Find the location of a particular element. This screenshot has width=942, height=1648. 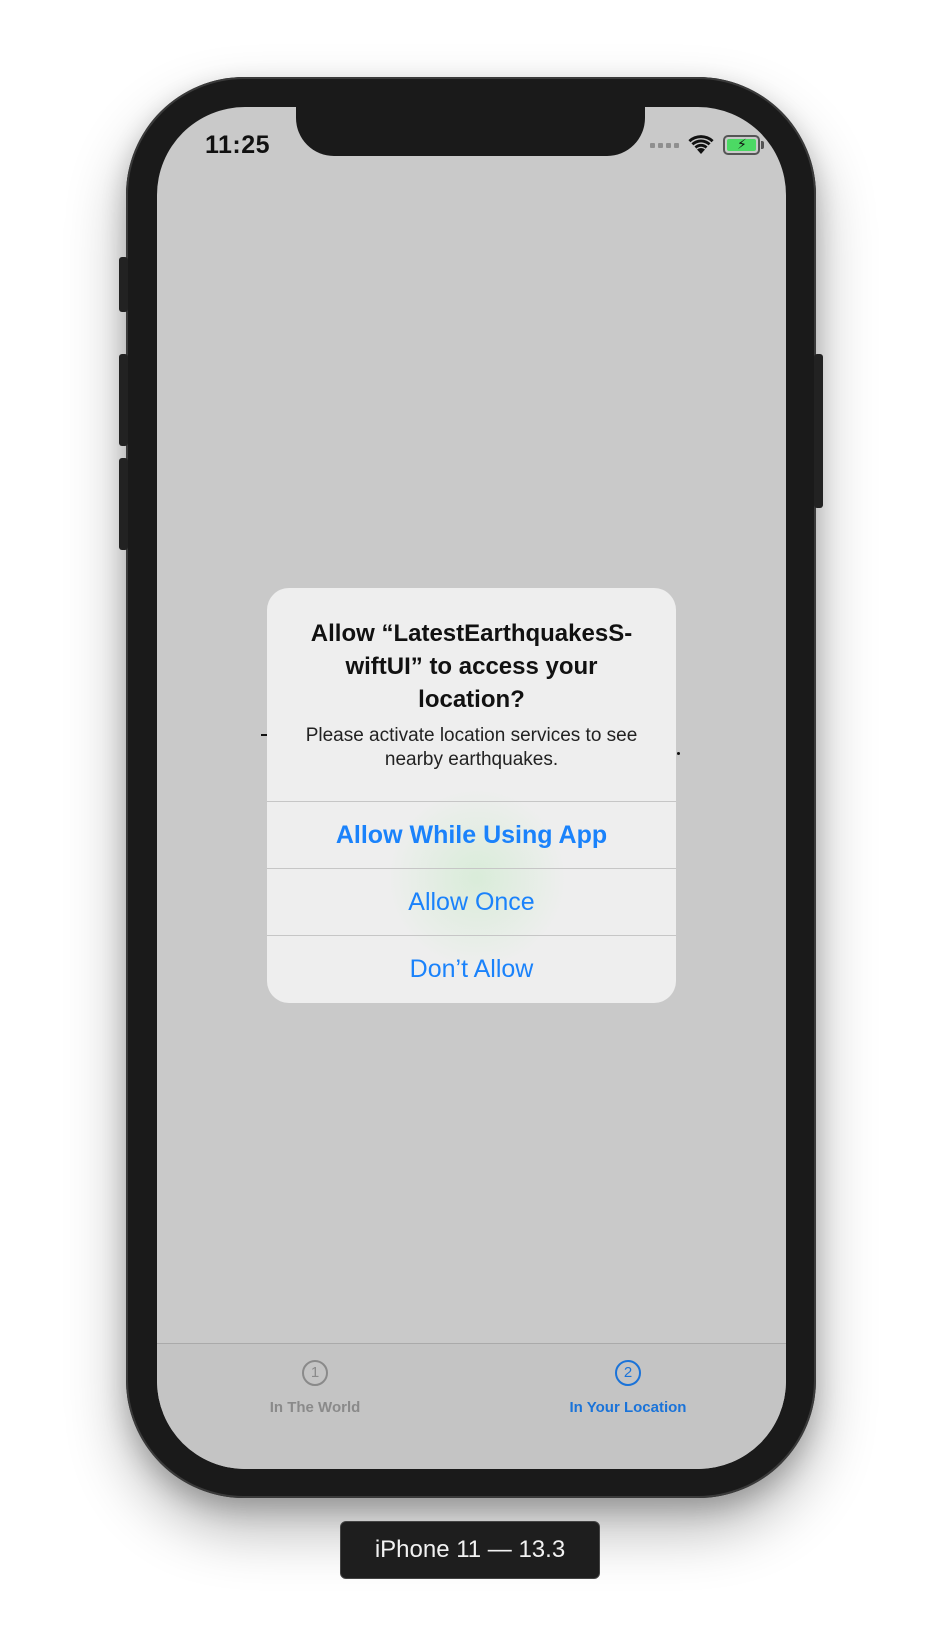

status-icons: ⚡ is located at coordinates (707, 145).